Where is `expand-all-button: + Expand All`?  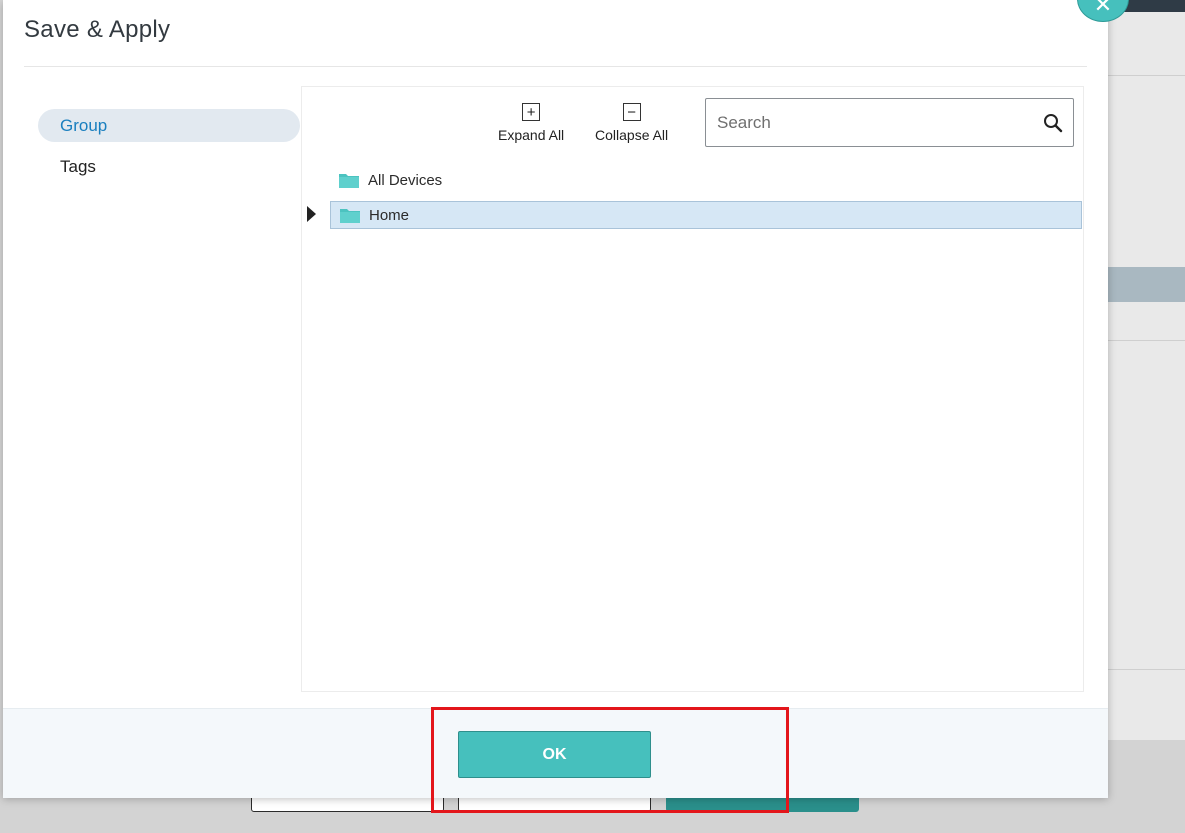 expand-all-button: + Expand All is located at coordinates (531, 123).